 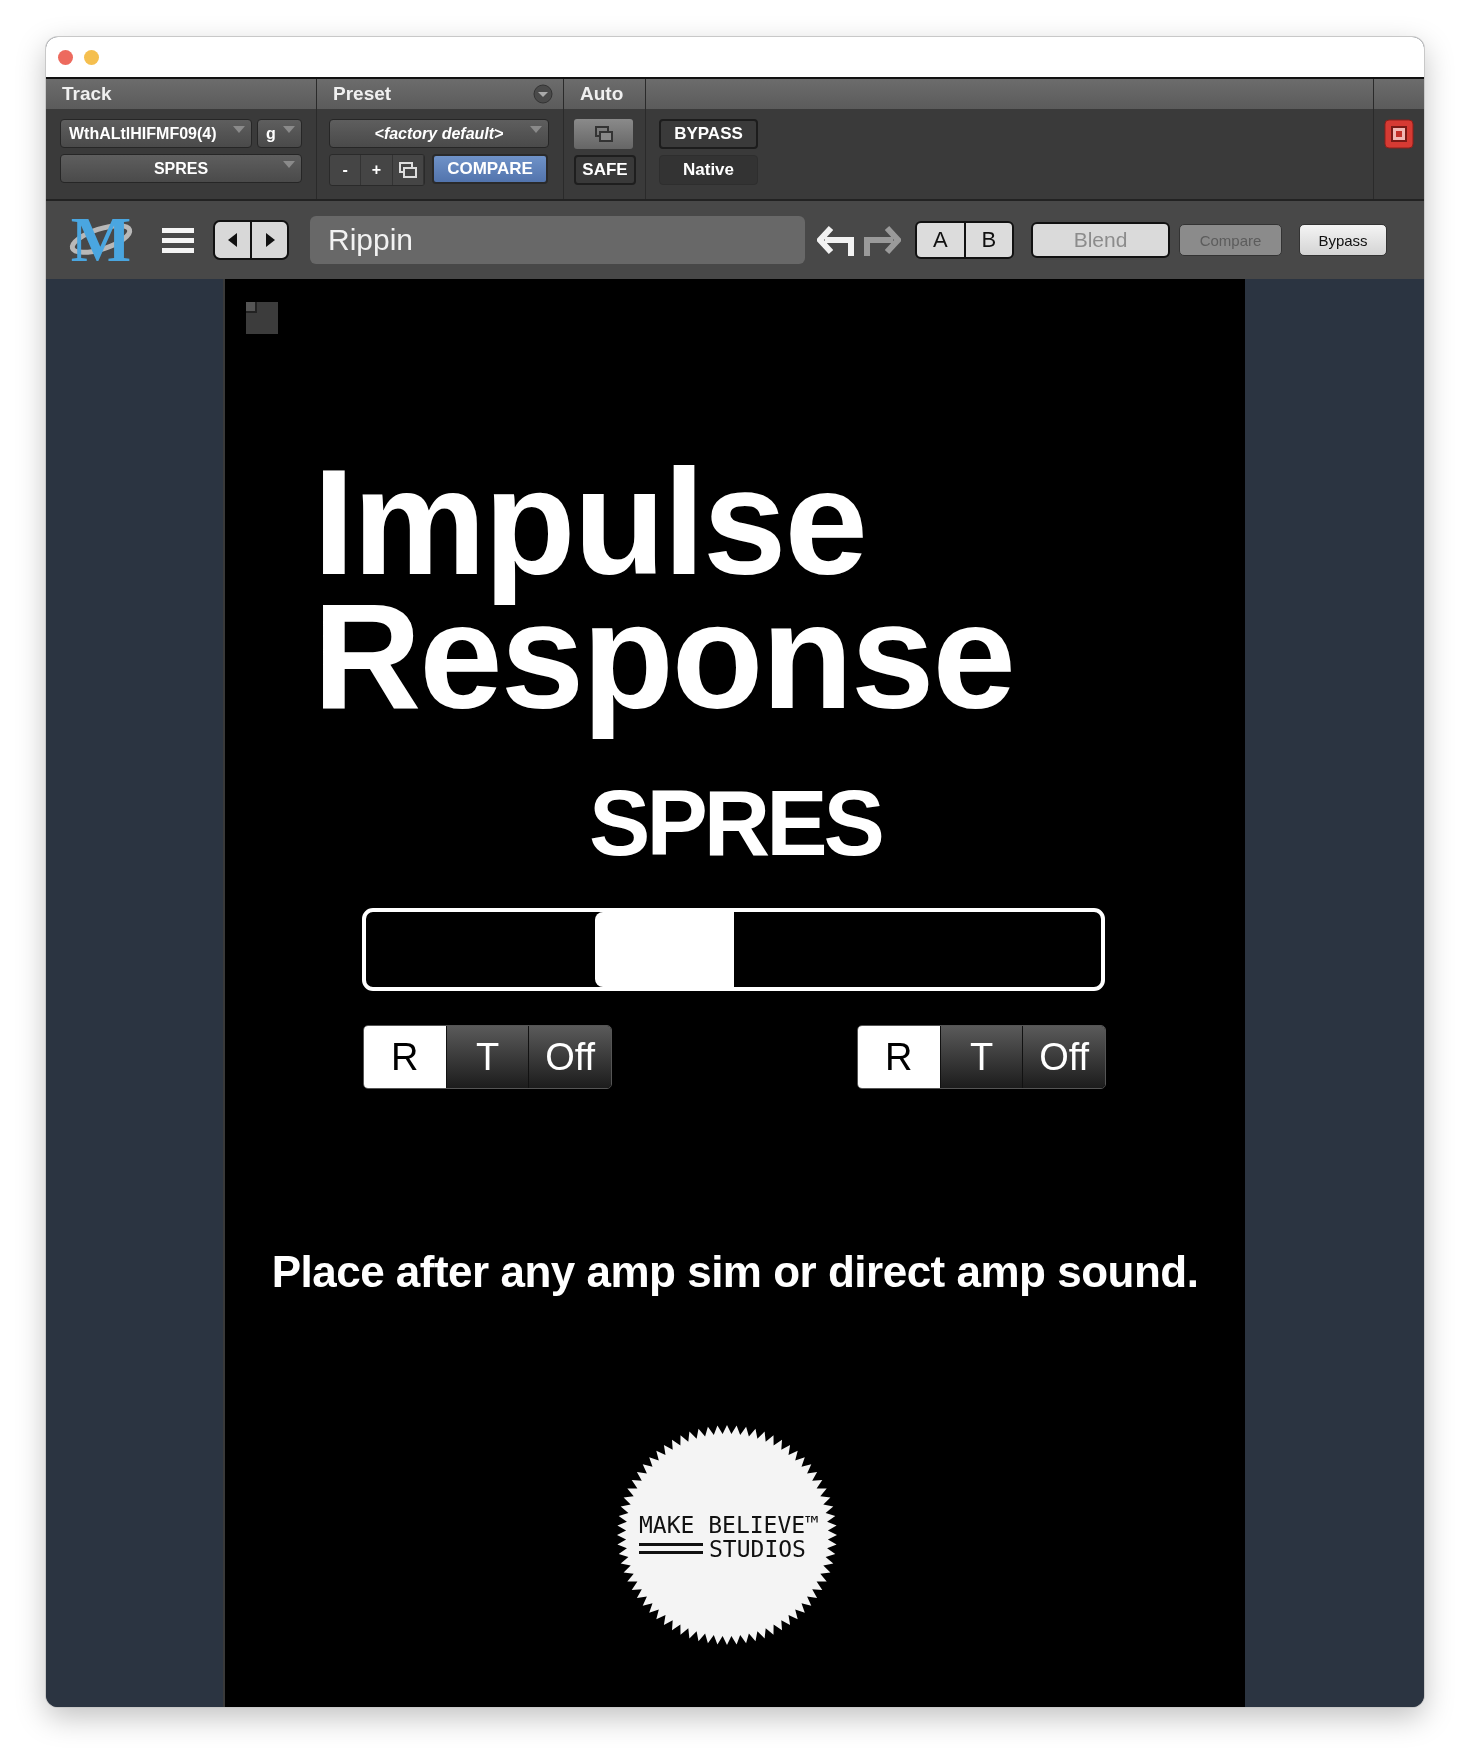 What do you see at coordinates (735, 823) in the screenshot?
I see `plugin-name: SPRES` at bounding box center [735, 823].